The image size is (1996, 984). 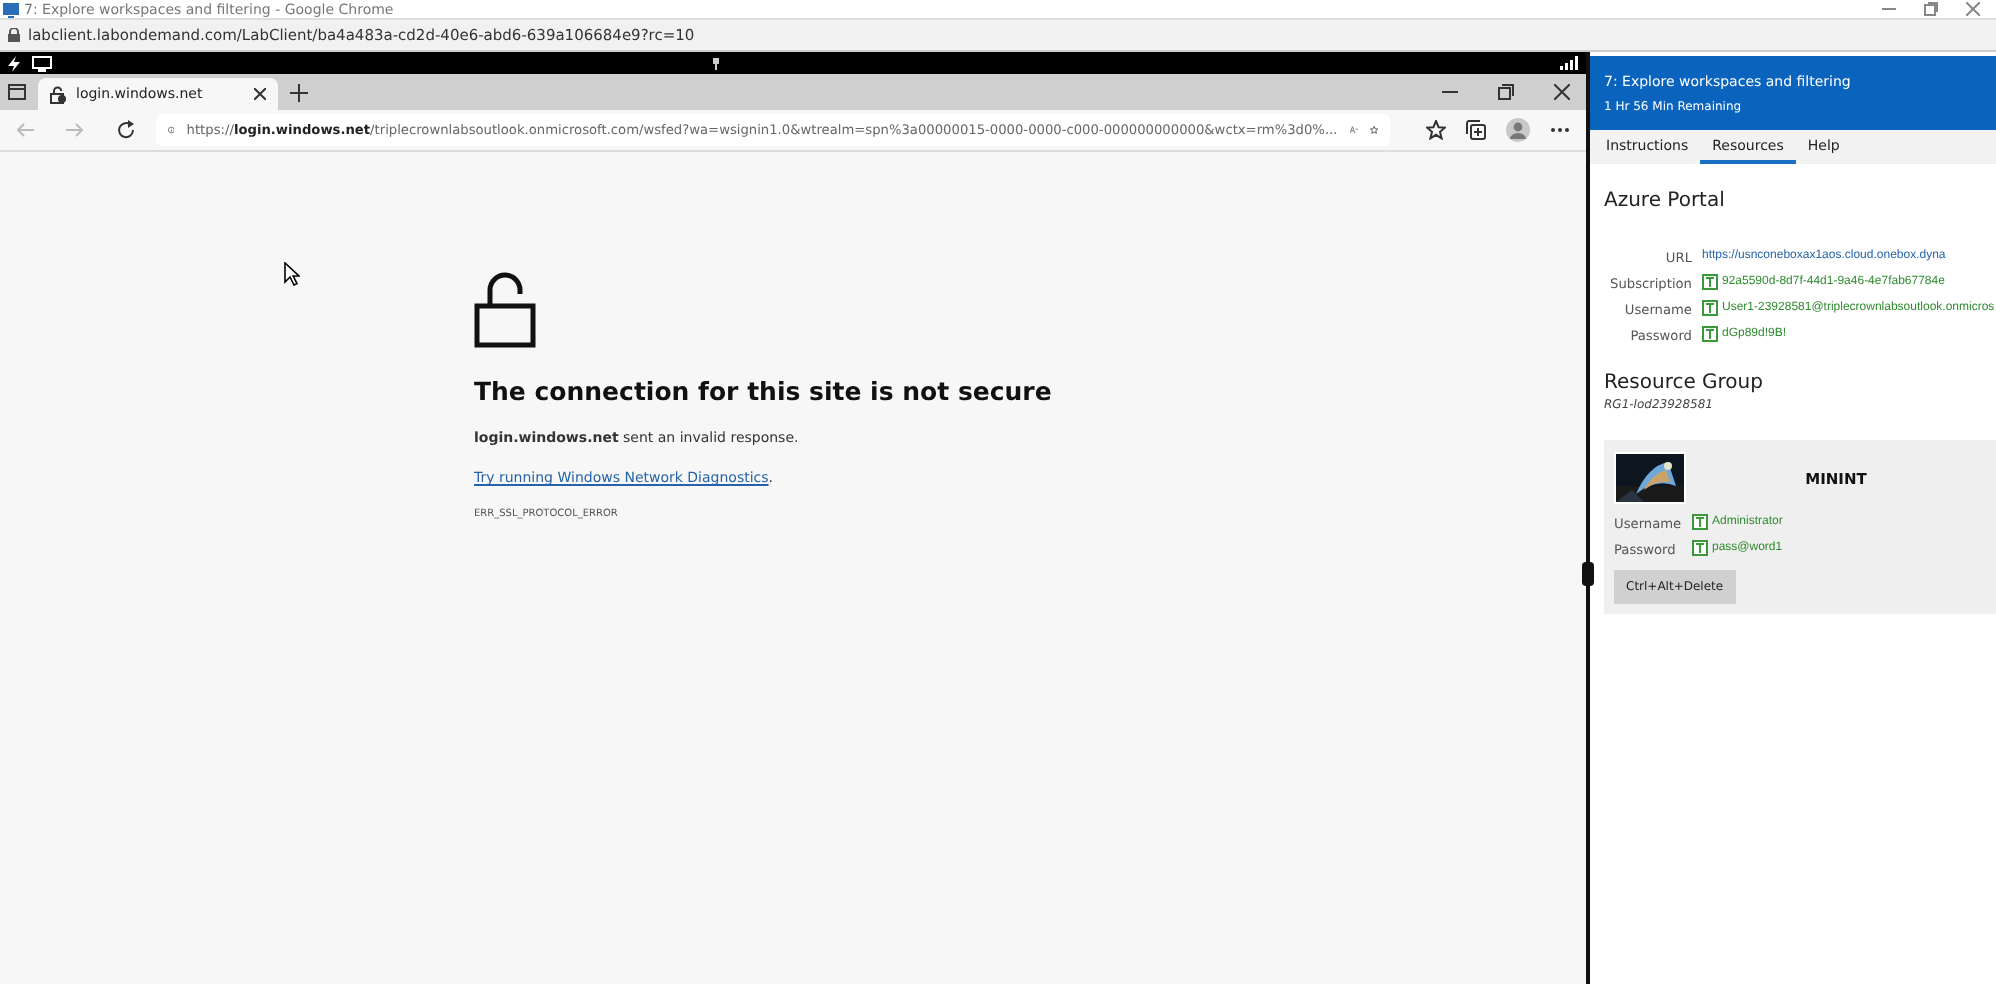 What do you see at coordinates (763, 391) in the screenshot?
I see `error-heading: The connection for this site is not secure` at bounding box center [763, 391].